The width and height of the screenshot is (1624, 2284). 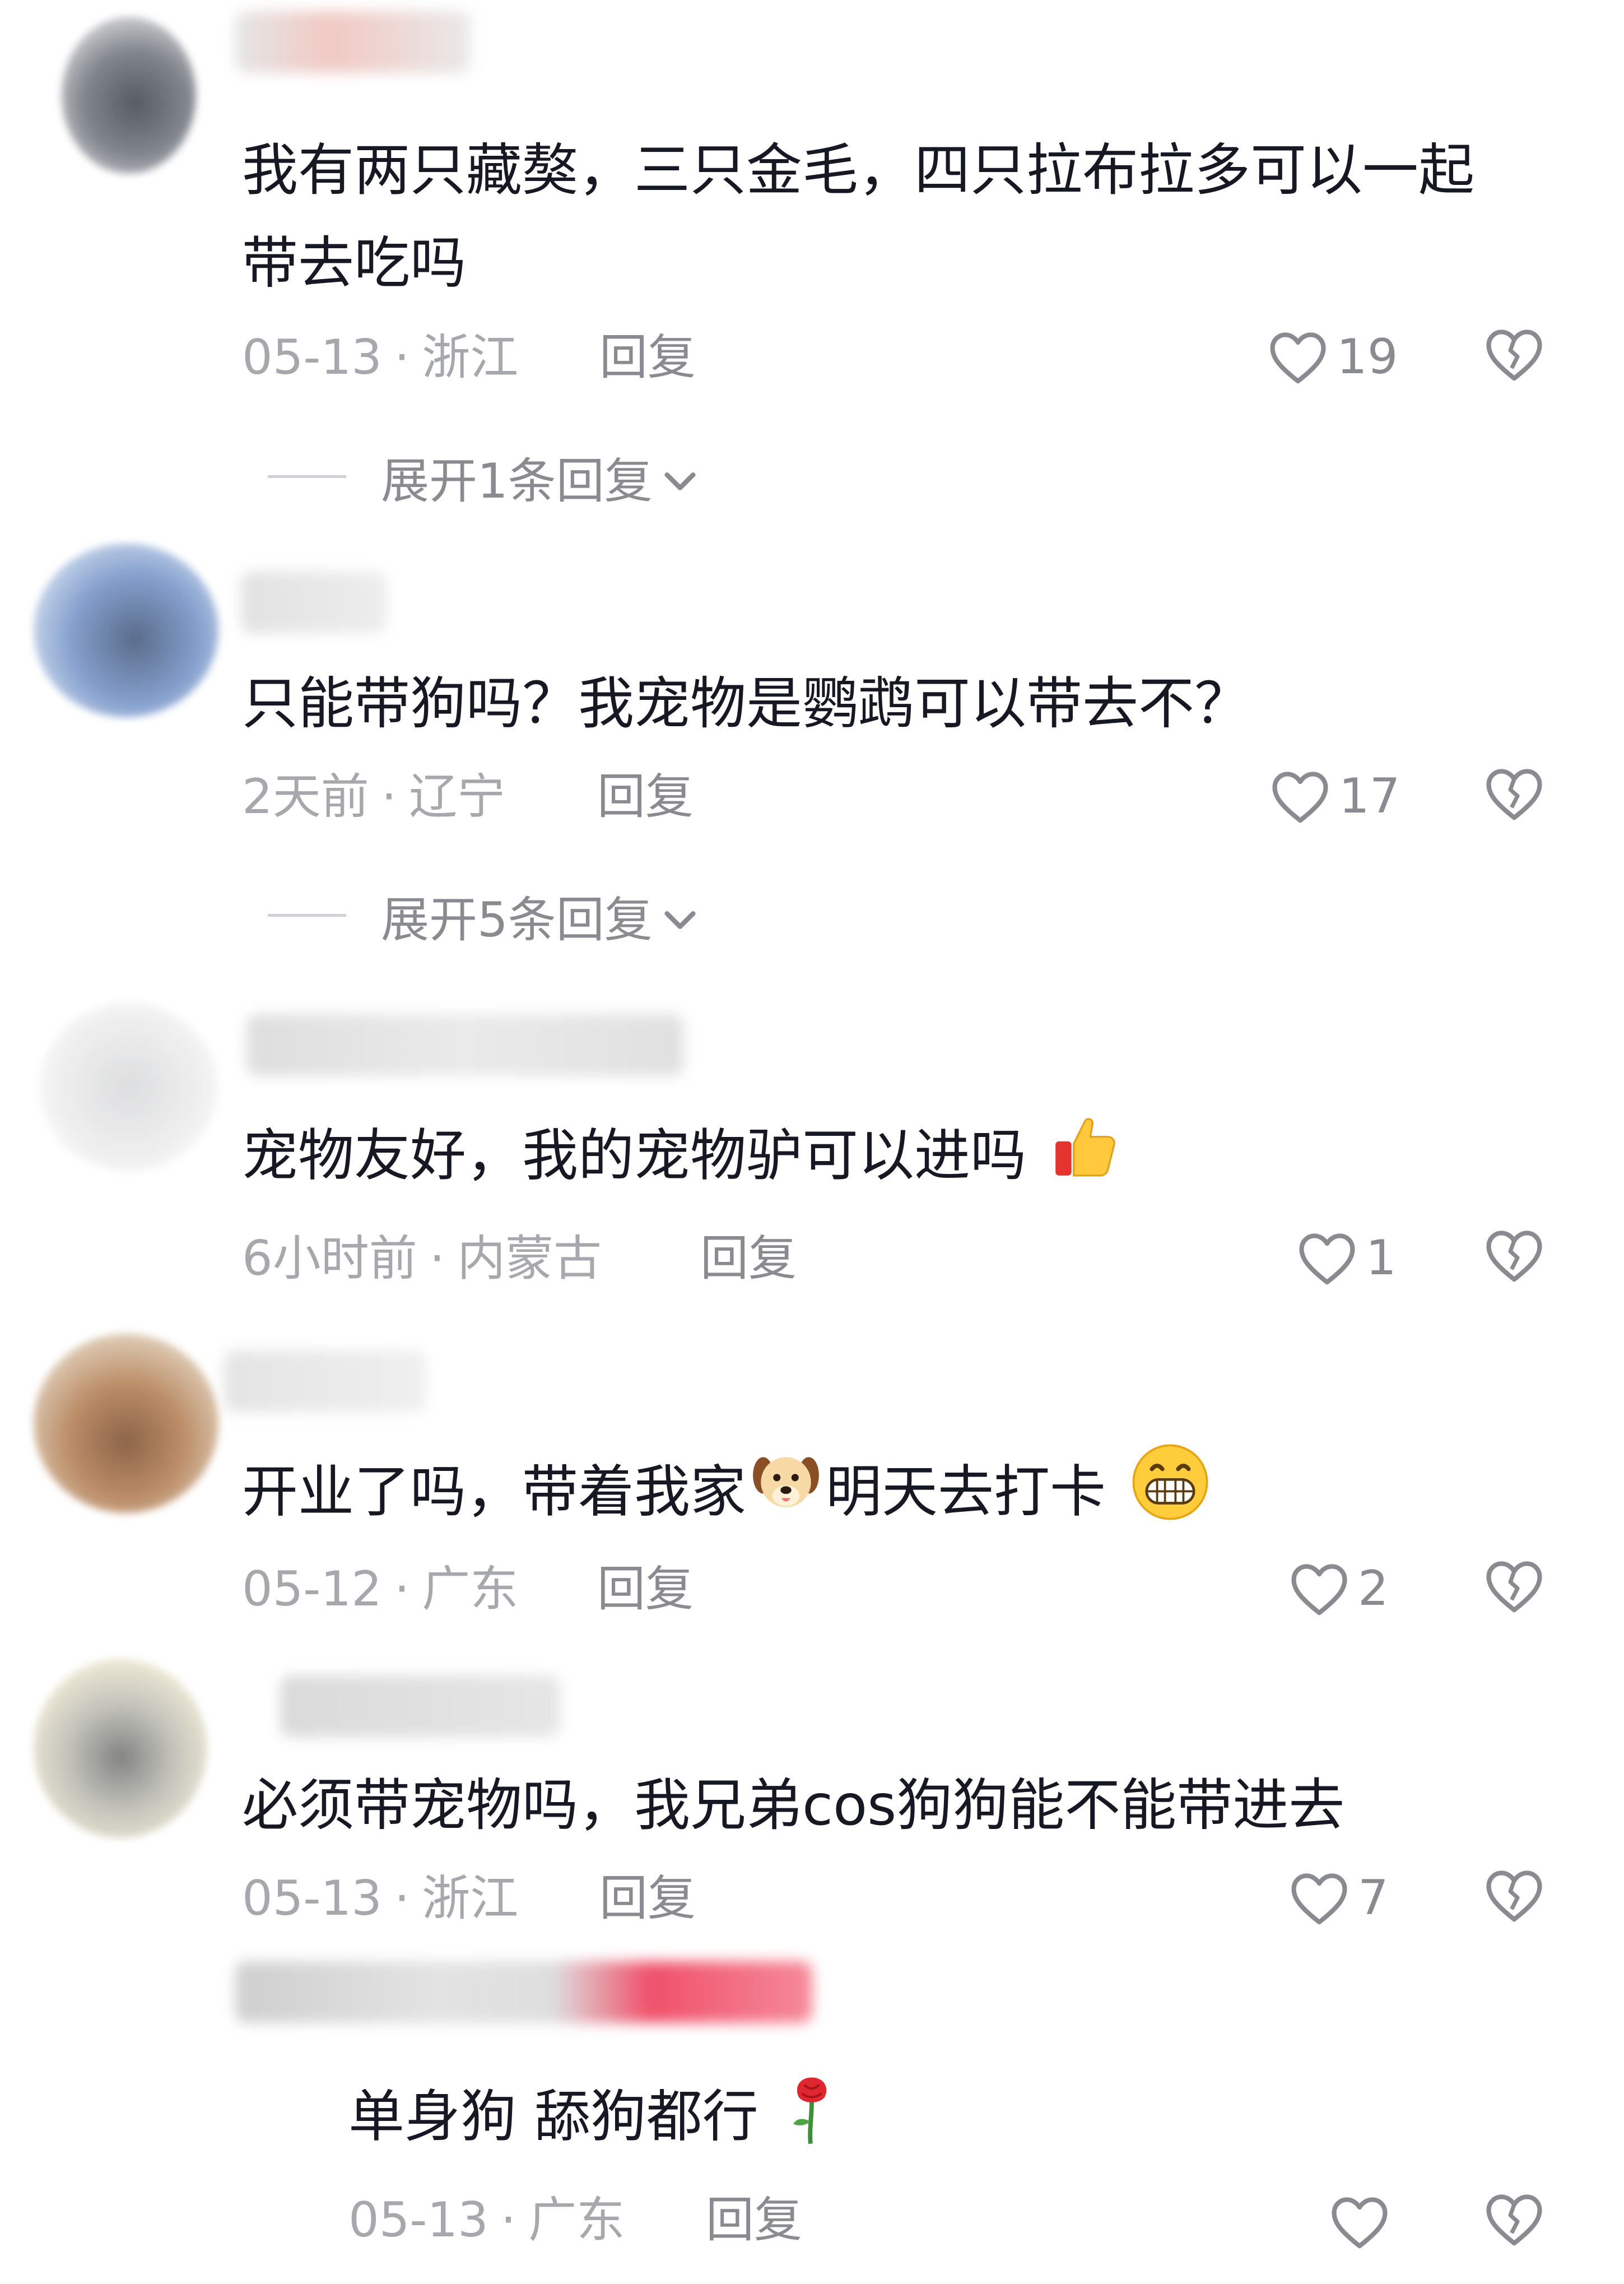 I want to click on like-button: 2, so click(x=1338, y=1588).